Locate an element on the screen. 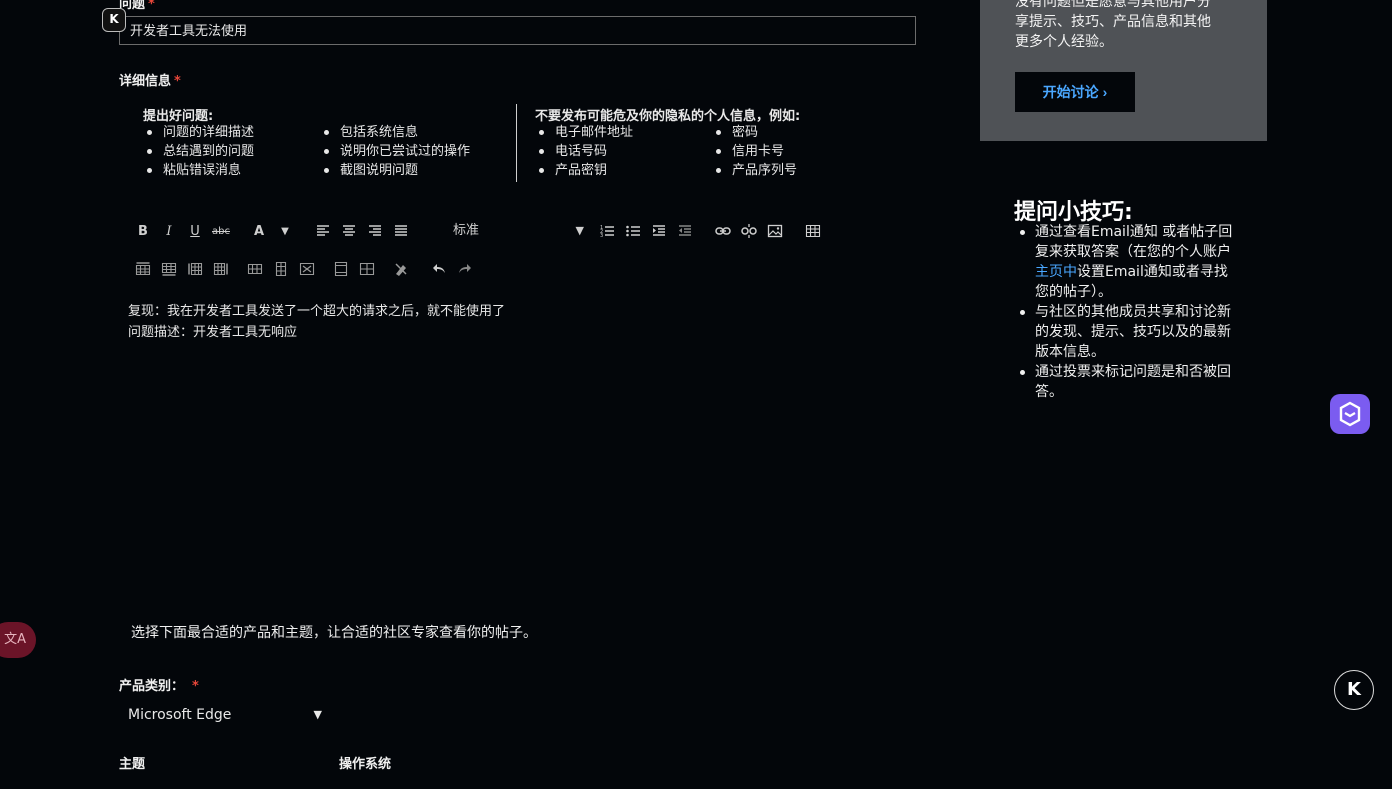 Image resolution: width=1392 pixels, height=789 pixels. good-question-list-1: 问题的详细描述 总结遇到的问题 粘贴错误消息 is located at coordinates (198, 151).